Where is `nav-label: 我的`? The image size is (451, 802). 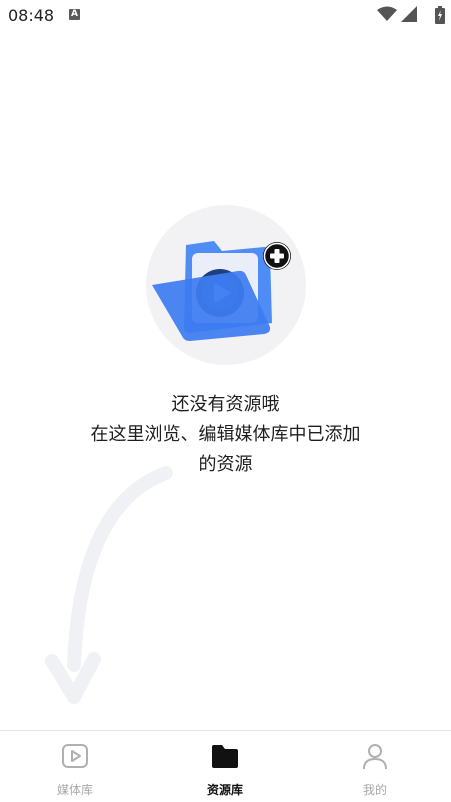
nav-label: 我的 is located at coordinates (374, 790).